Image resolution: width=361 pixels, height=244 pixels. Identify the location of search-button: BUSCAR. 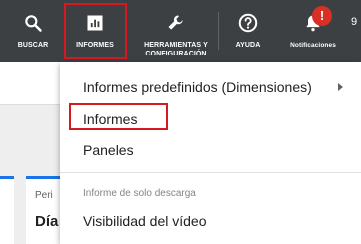
(33, 31).